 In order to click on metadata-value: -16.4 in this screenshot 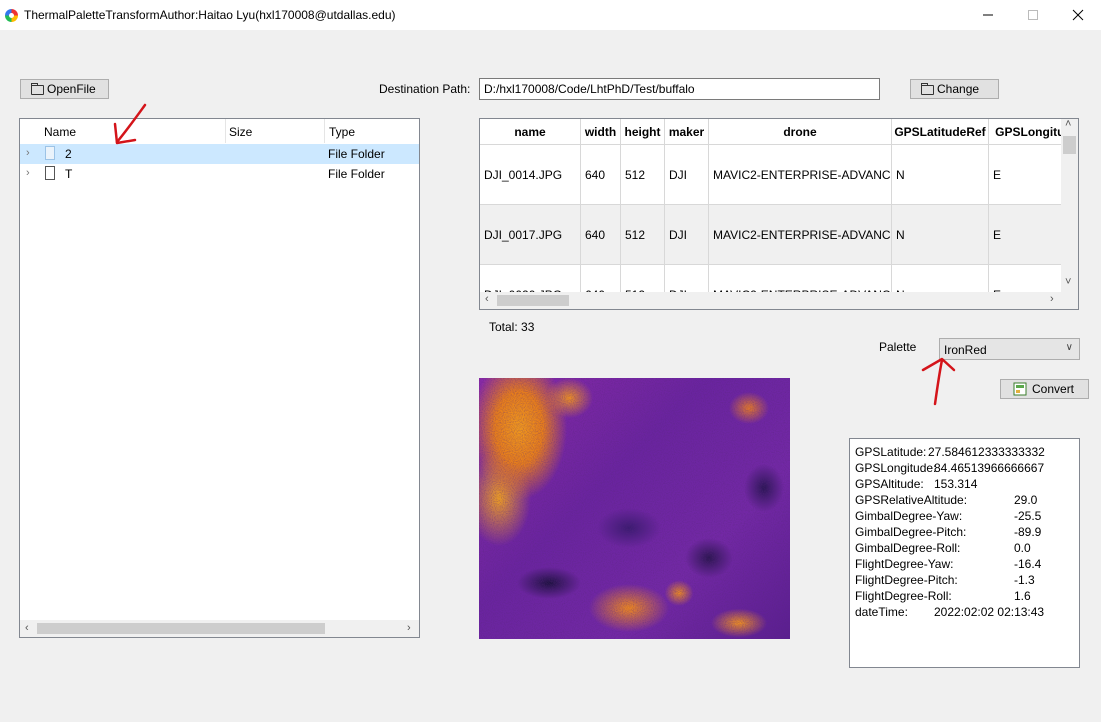, I will do `click(1028, 564)`.